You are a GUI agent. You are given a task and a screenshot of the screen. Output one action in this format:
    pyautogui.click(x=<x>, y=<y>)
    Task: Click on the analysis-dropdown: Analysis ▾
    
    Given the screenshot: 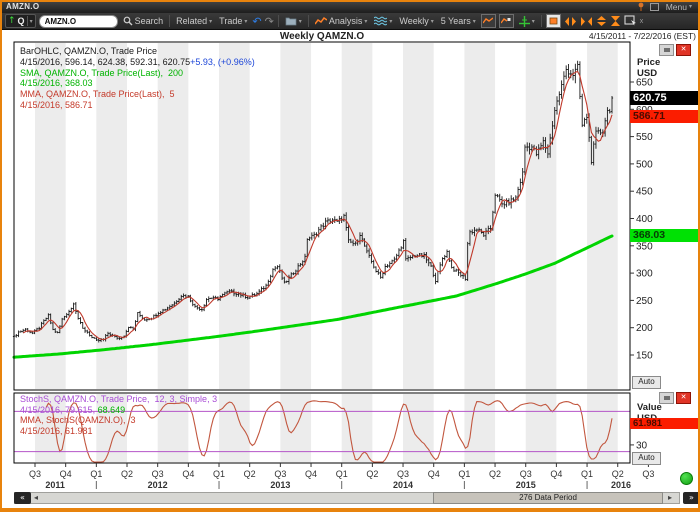 What is the action you would take?
    pyautogui.click(x=341, y=21)
    